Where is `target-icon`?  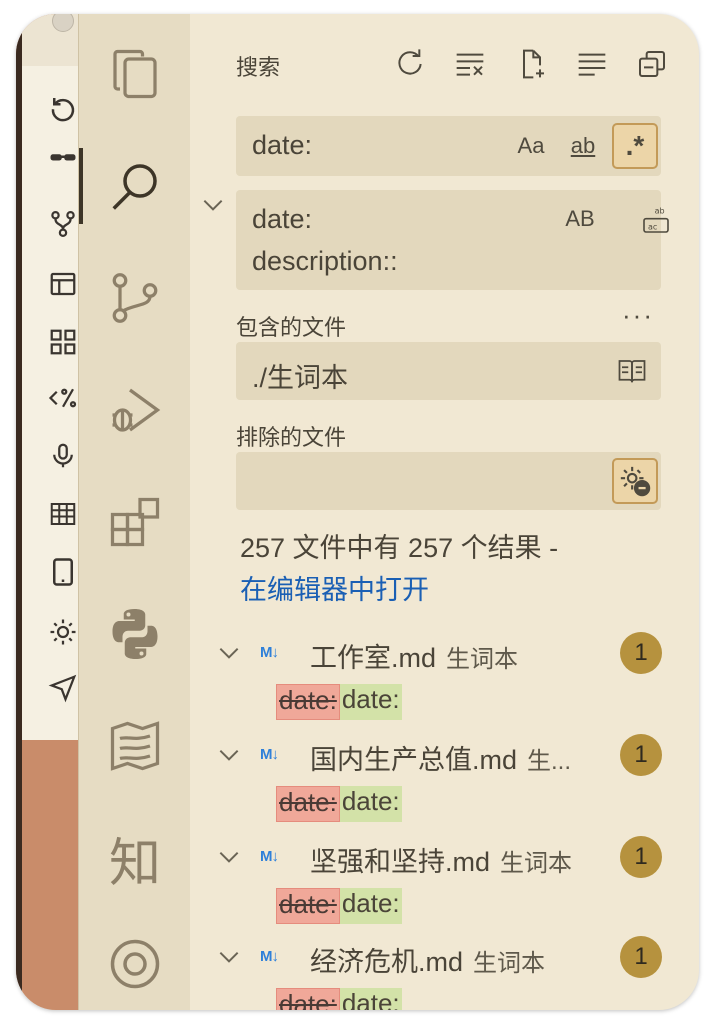 target-icon is located at coordinates (135, 962).